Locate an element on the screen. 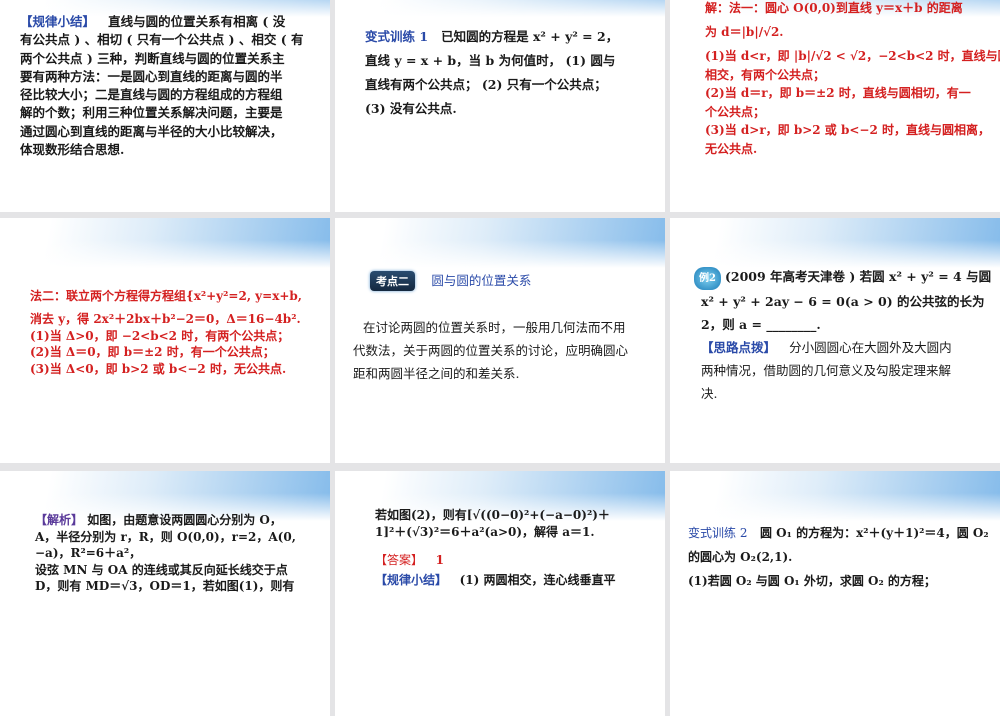 This screenshot has height=716, width=1000. summary-label: 【规律小结】 is located at coordinates (411, 580).